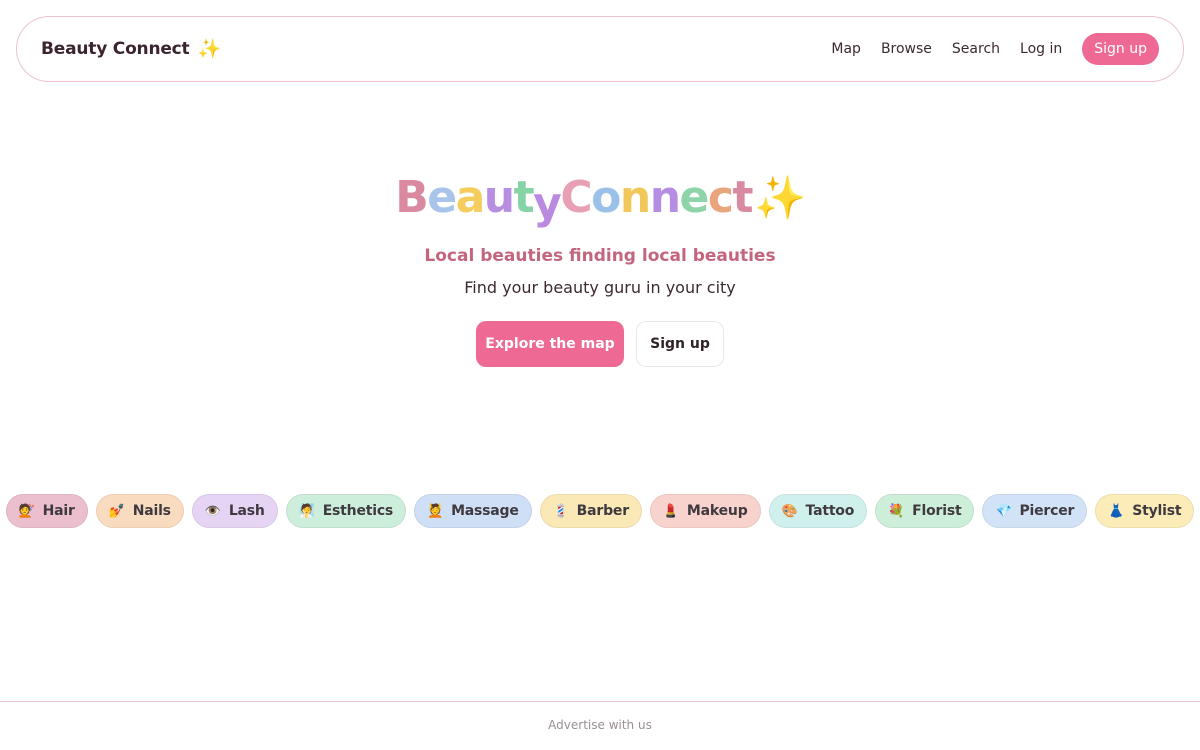  I want to click on nav-link-search: Search, so click(976, 49).